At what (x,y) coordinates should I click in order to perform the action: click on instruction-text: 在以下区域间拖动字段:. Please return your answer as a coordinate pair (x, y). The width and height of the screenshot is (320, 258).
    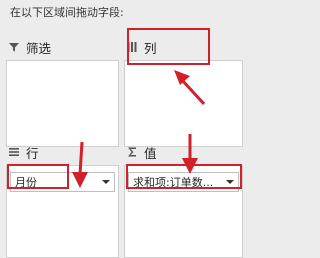
    Looking at the image, I should click on (67, 12).